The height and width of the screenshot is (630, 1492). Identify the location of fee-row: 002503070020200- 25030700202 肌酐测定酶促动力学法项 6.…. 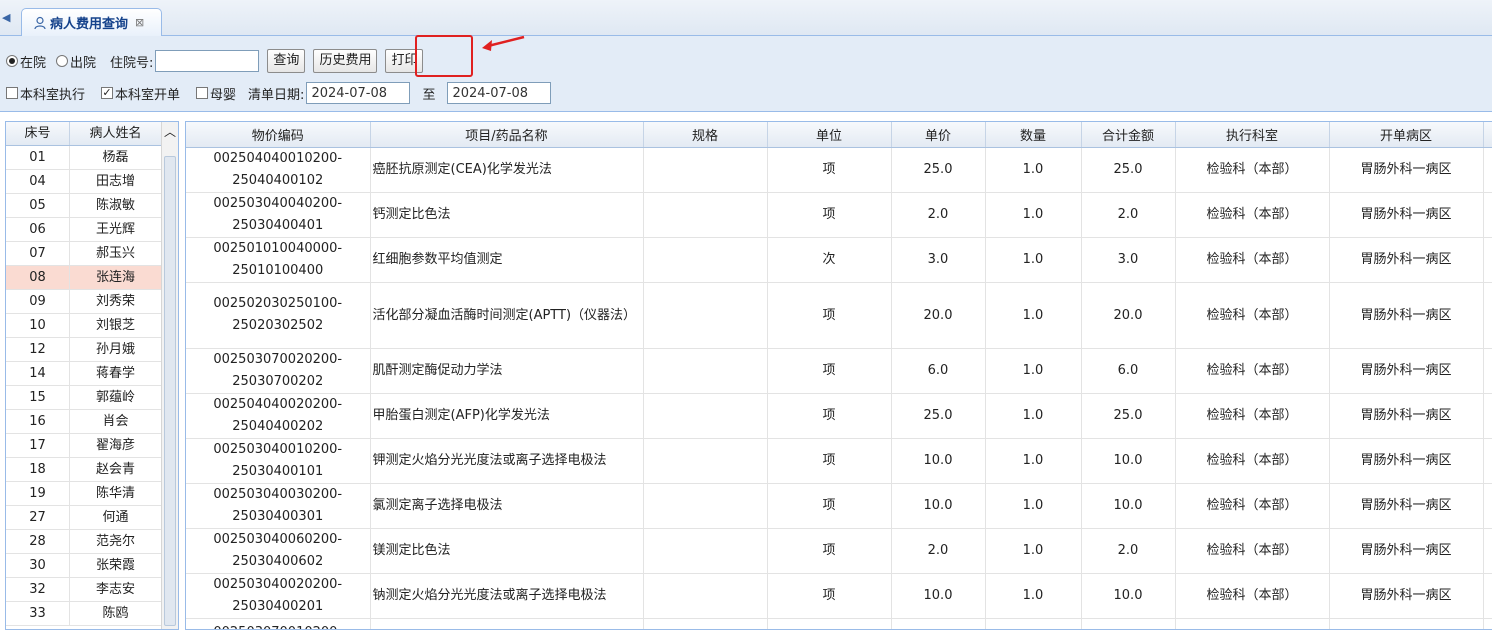
(839, 371).